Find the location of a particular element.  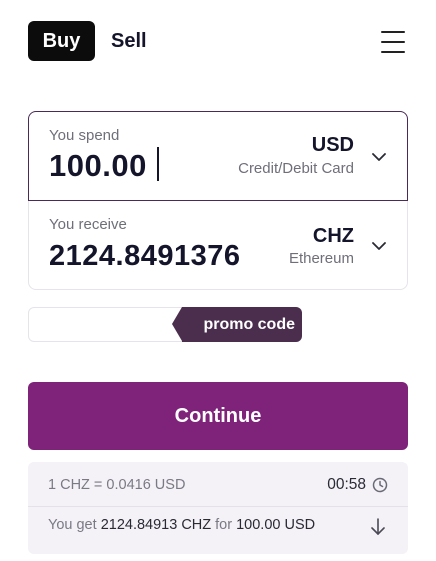

spend-field: You spend USD Credit/Debit Card is located at coordinates (218, 156).